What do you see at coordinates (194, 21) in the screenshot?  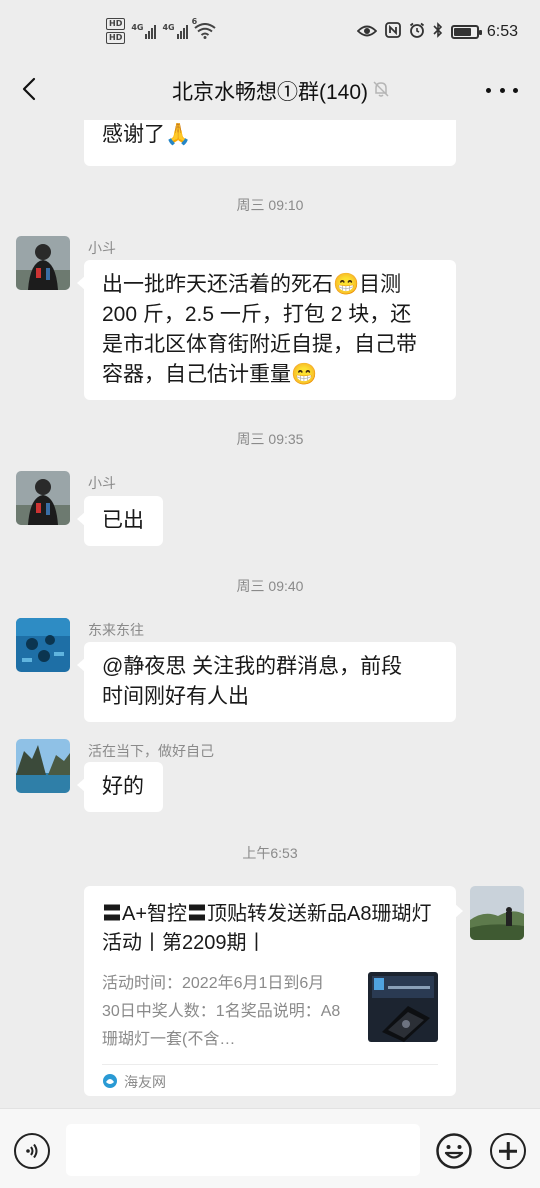 I see `wifi-label: 6` at bounding box center [194, 21].